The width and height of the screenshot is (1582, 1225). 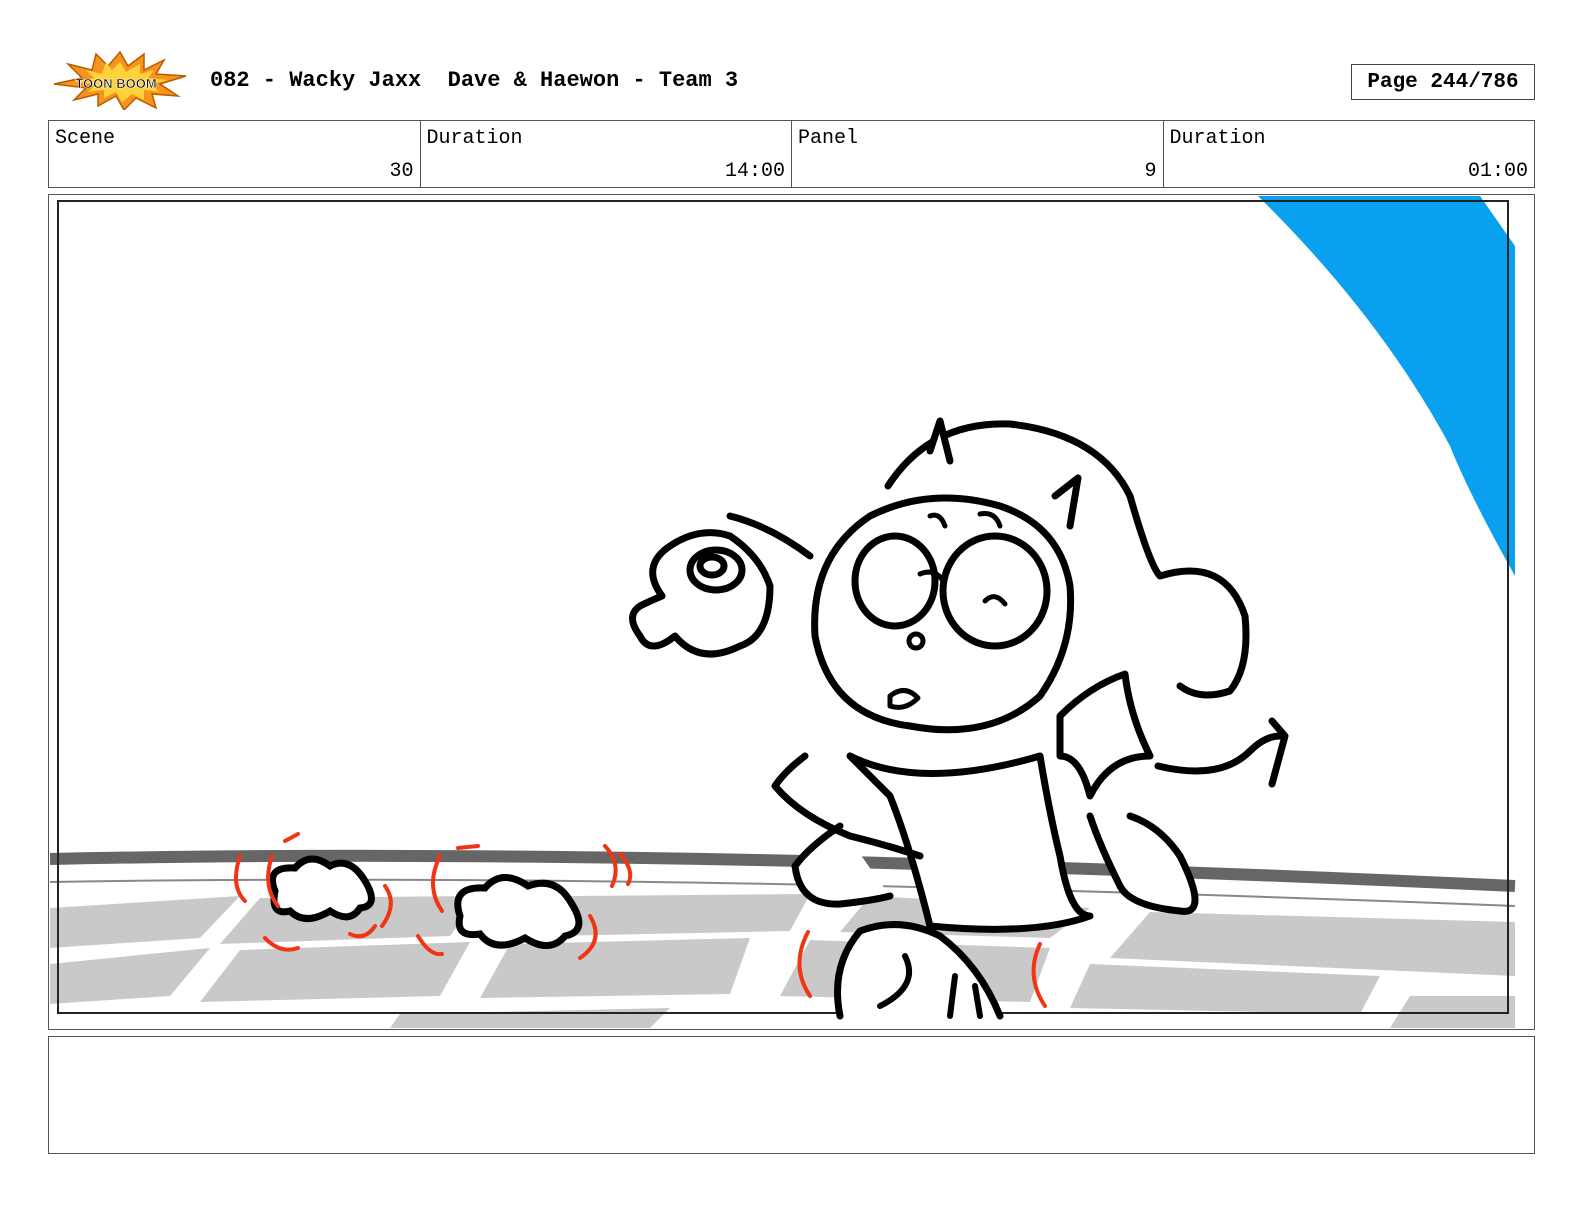 What do you see at coordinates (115, 83) in the screenshot?
I see `logo-text: TOON BOOM` at bounding box center [115, 83].